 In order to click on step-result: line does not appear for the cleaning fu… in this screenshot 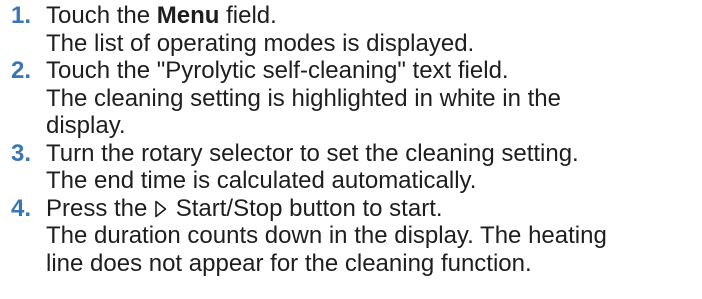, I will do `click(289, 263)`.